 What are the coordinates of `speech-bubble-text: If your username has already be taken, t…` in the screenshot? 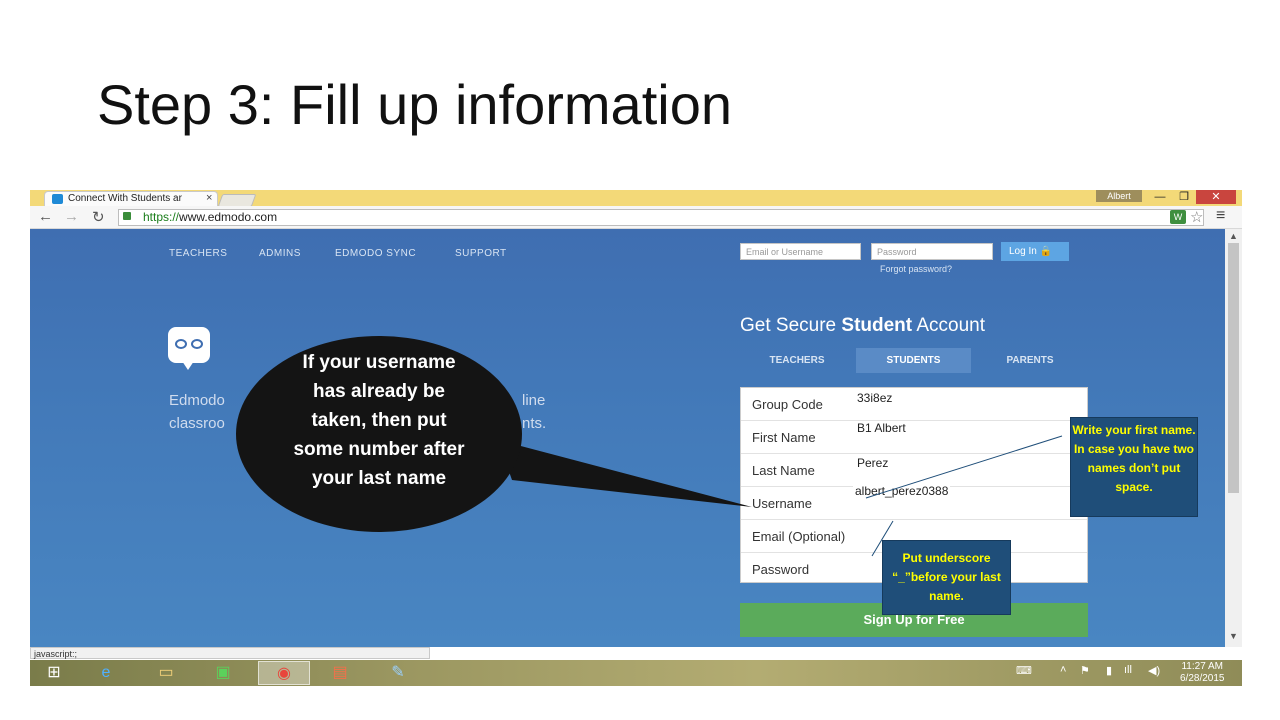 It's located at (379, 420).